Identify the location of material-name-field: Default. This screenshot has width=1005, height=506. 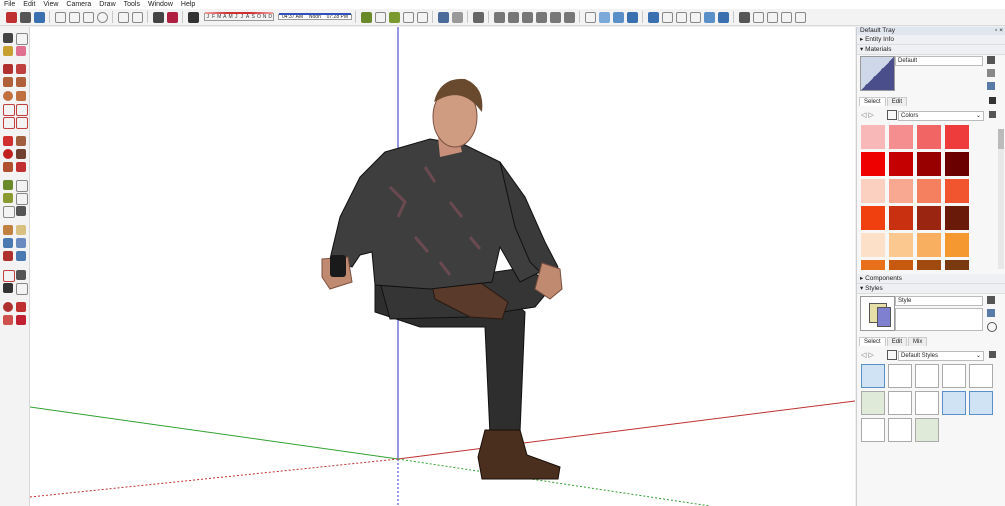
(939, 61).